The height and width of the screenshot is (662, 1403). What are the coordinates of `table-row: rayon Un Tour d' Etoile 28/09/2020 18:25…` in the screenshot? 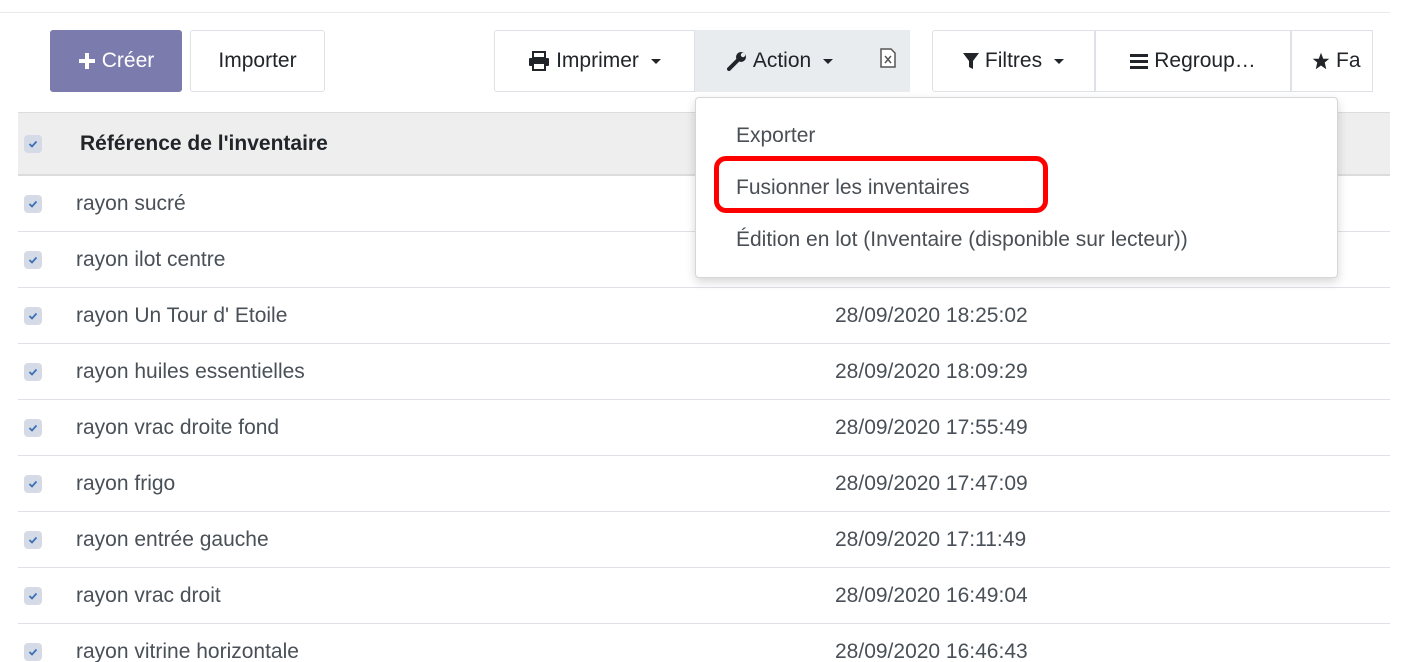 It's located at (704, 316).